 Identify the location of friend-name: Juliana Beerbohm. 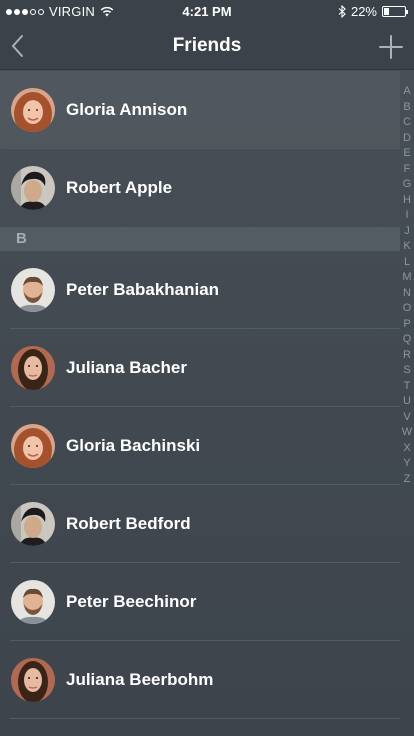
(140, 679).